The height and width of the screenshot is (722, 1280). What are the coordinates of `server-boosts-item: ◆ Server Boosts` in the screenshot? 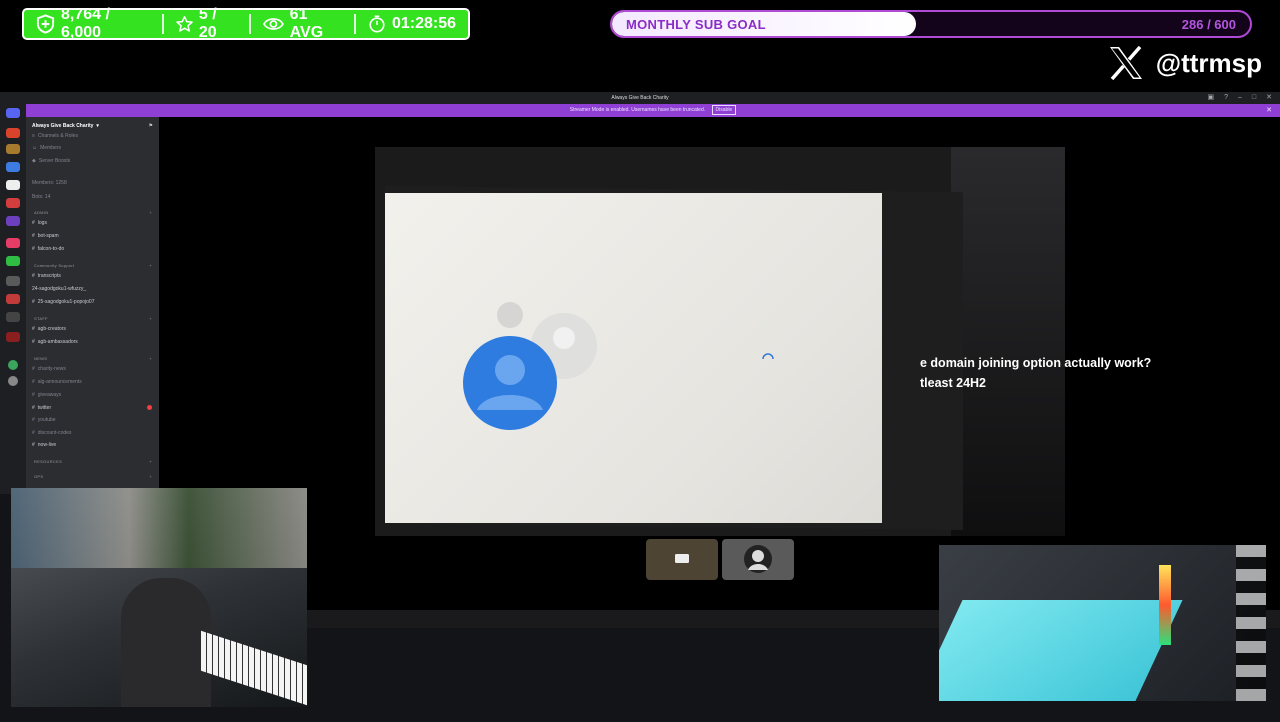 It's located at (51, 161).